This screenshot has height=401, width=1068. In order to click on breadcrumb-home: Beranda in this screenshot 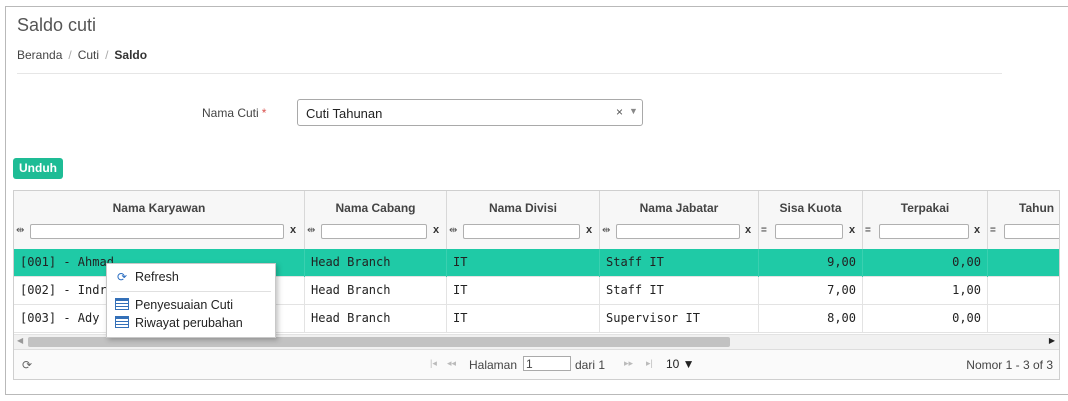, I will do `click(39, 55)`.